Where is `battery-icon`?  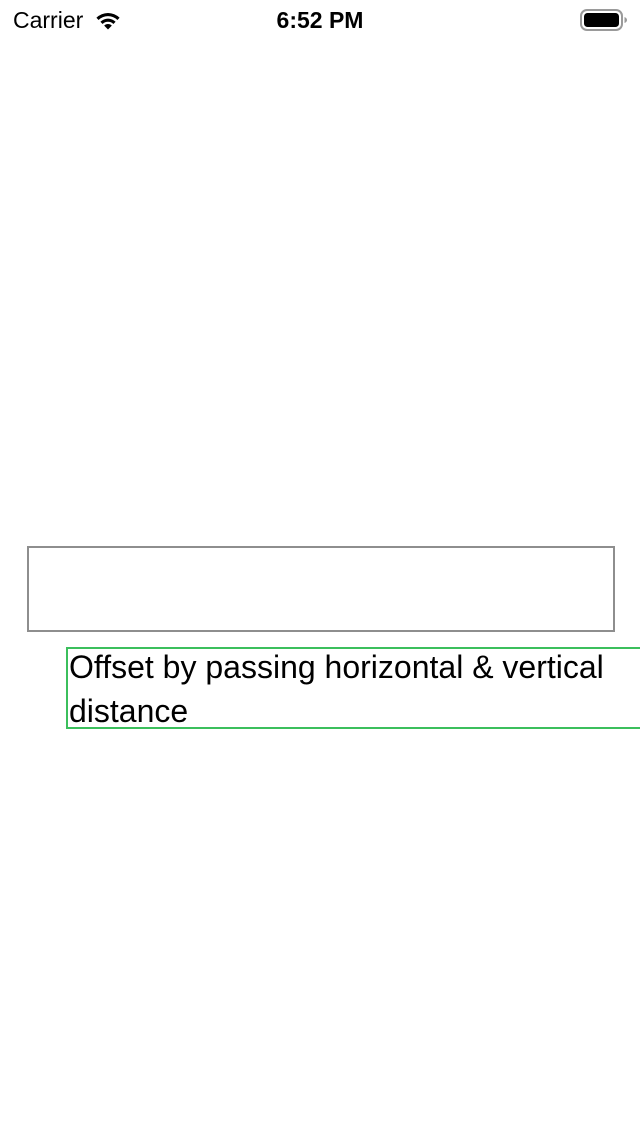
battery-icon is located at coordinates (603, 20).